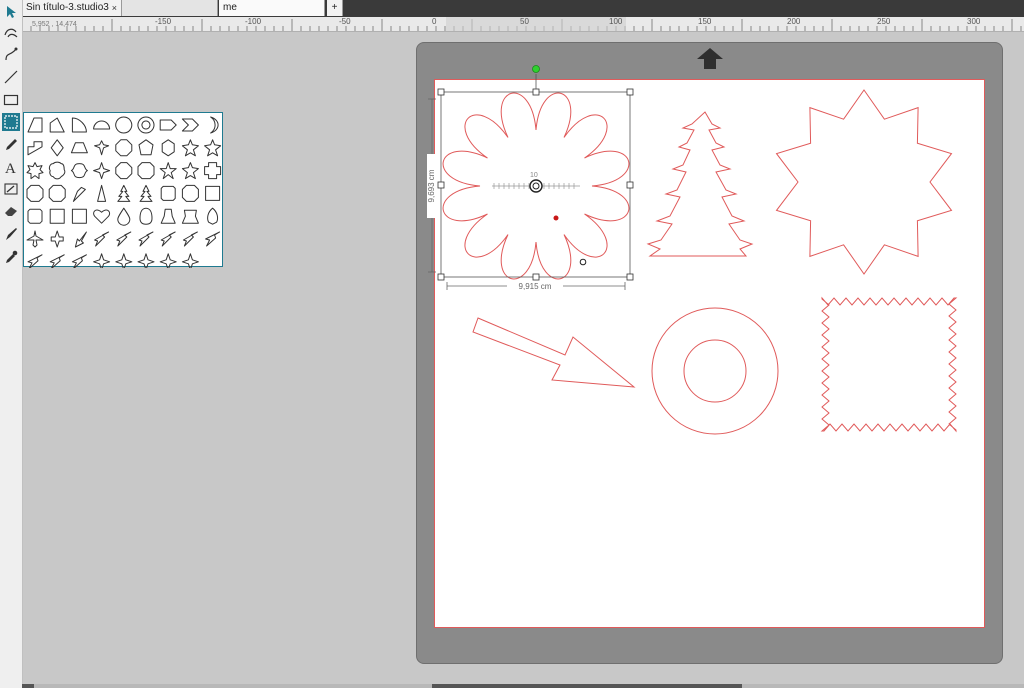  Describe the element at coordinates (535, 286) in the screenshot. I see `width-dimension-label: 9,915 cm` at that location.